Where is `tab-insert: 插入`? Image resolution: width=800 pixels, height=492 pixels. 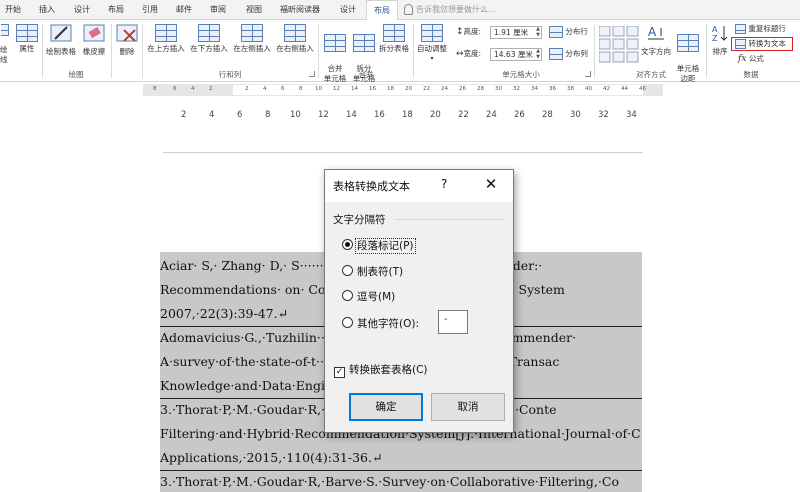
tab-insert: 插入 is located at coordinates (47, 10).